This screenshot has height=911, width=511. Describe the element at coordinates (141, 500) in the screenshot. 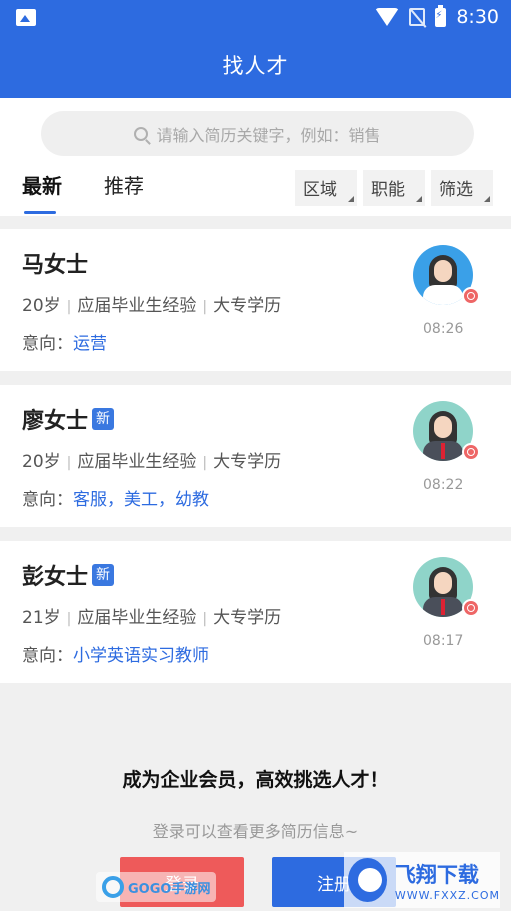

I see `intent-value: 客服，美工，幼教` at that location.